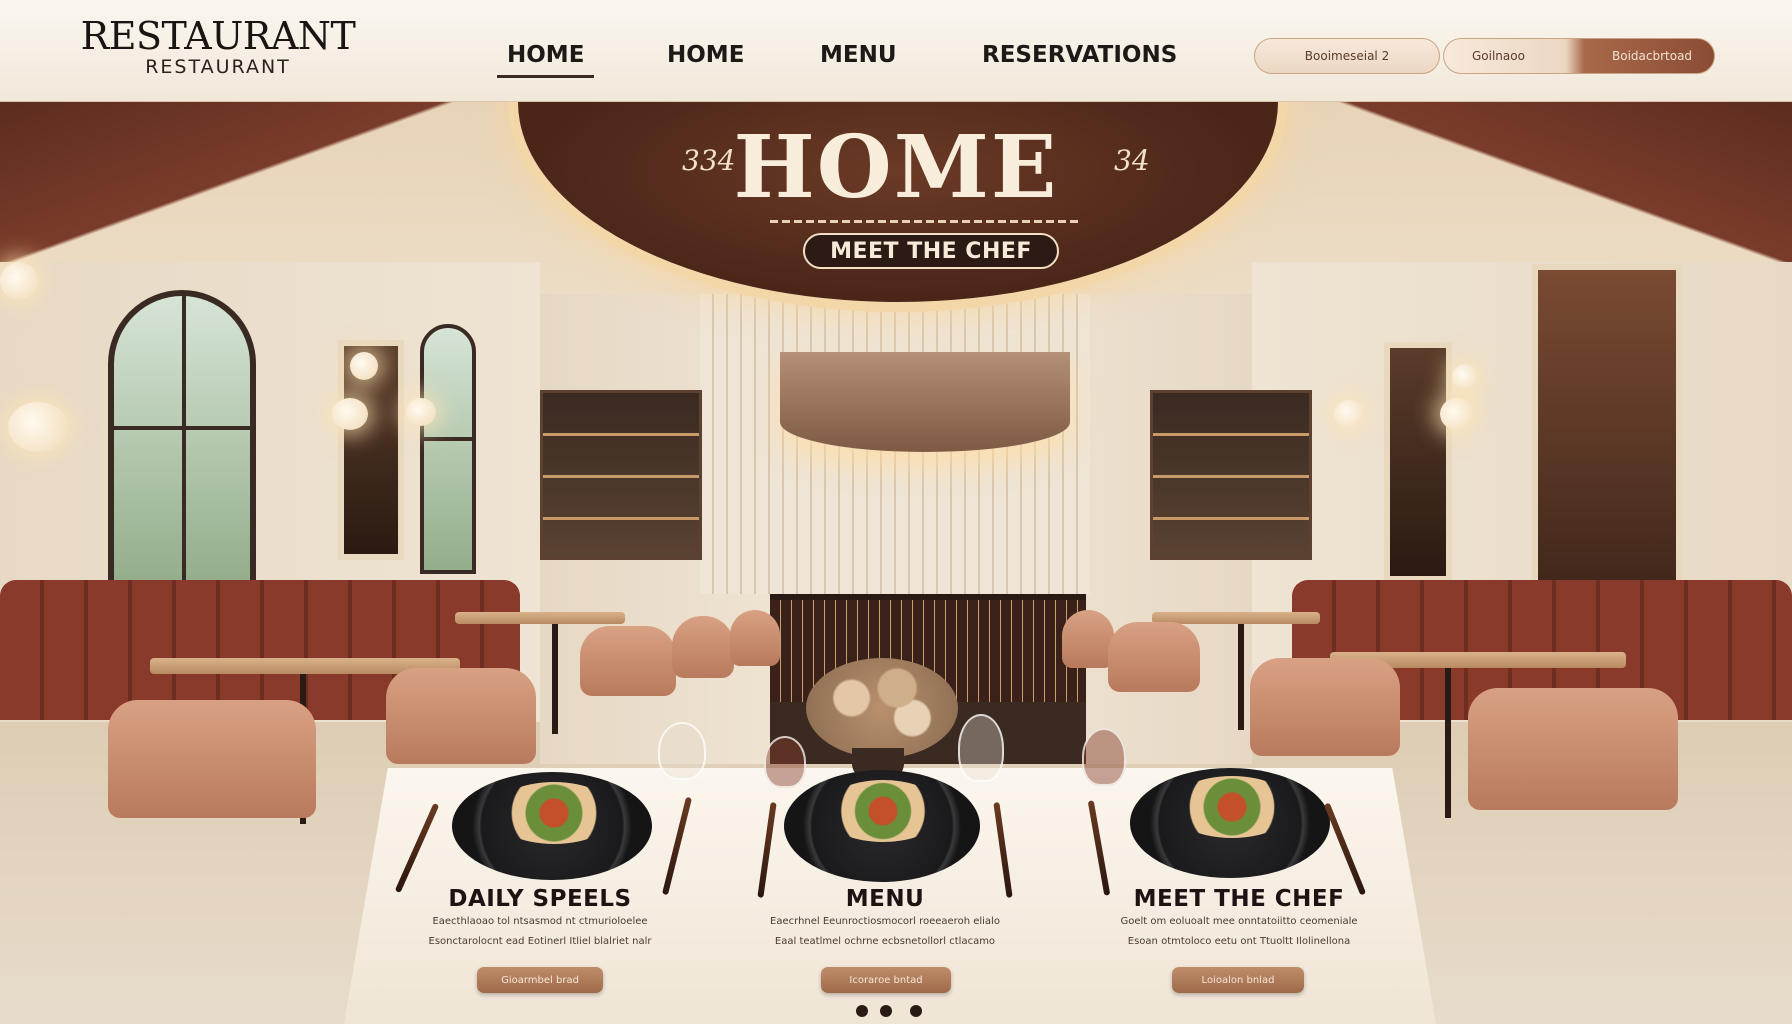 Image resolution: width=1792 pixels, height=1024 pixels. Describe the element at coordinates (1579, 56) in the screenshot. I see `header-button-group: Goilnaoo Boidacbrtoad` at that location.